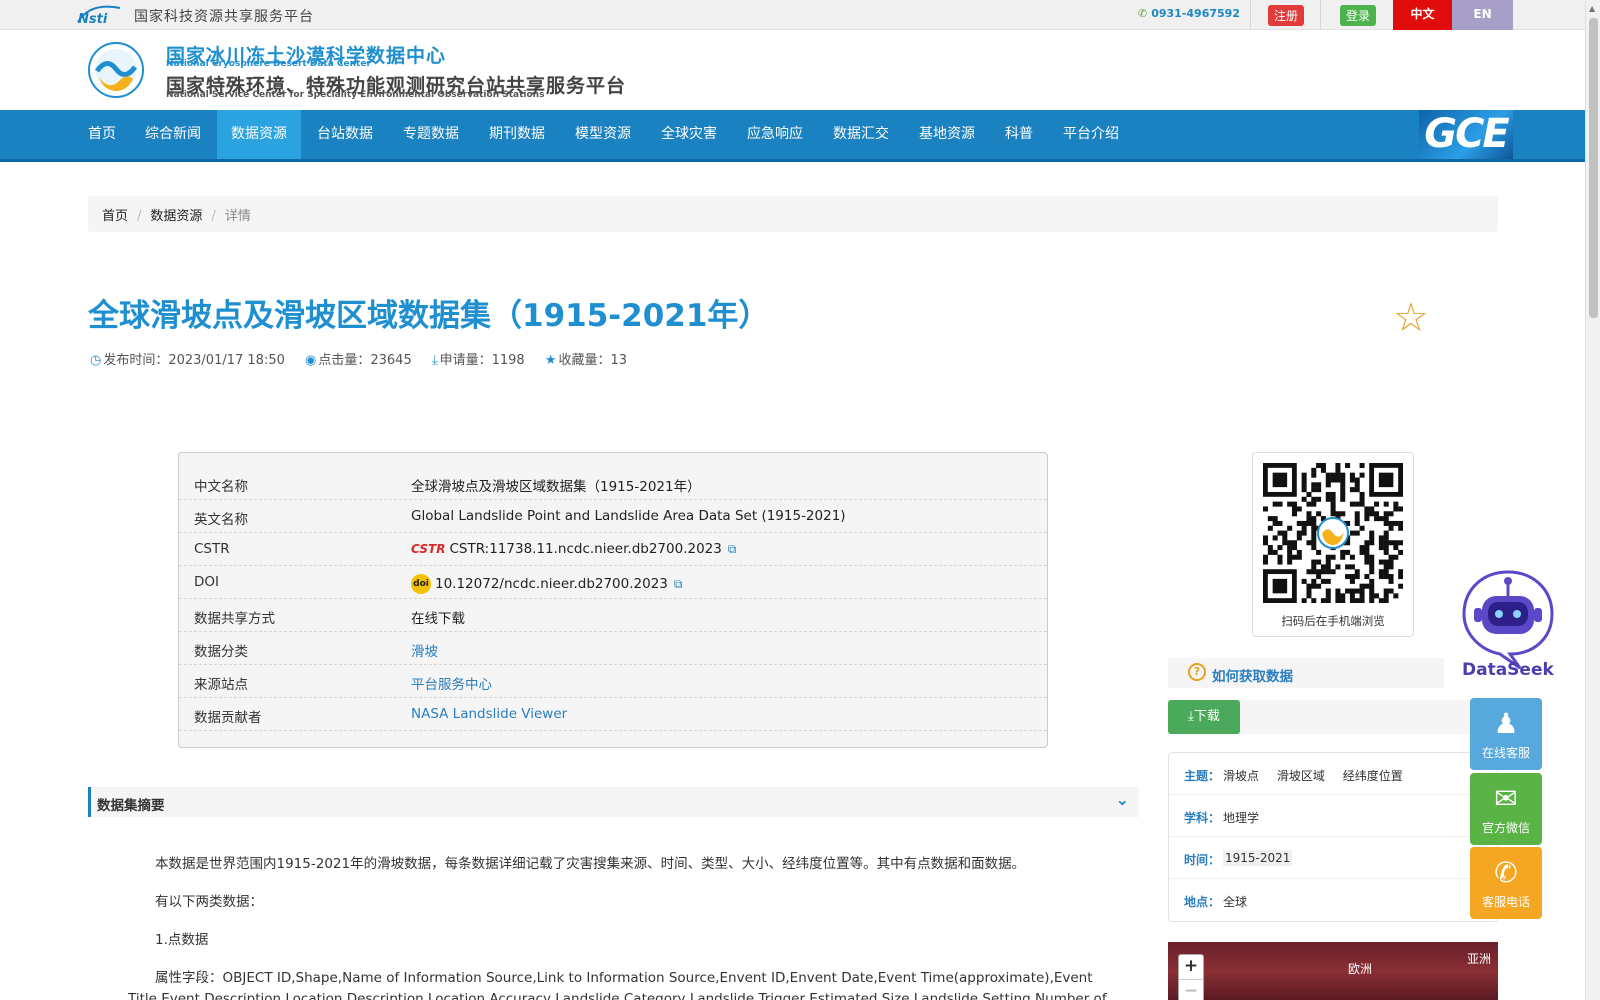 Image resolution: width=1600 pixels, height=1000 pixels. I want to click on nav-science-popularization: 科普, so click(1019, 134).